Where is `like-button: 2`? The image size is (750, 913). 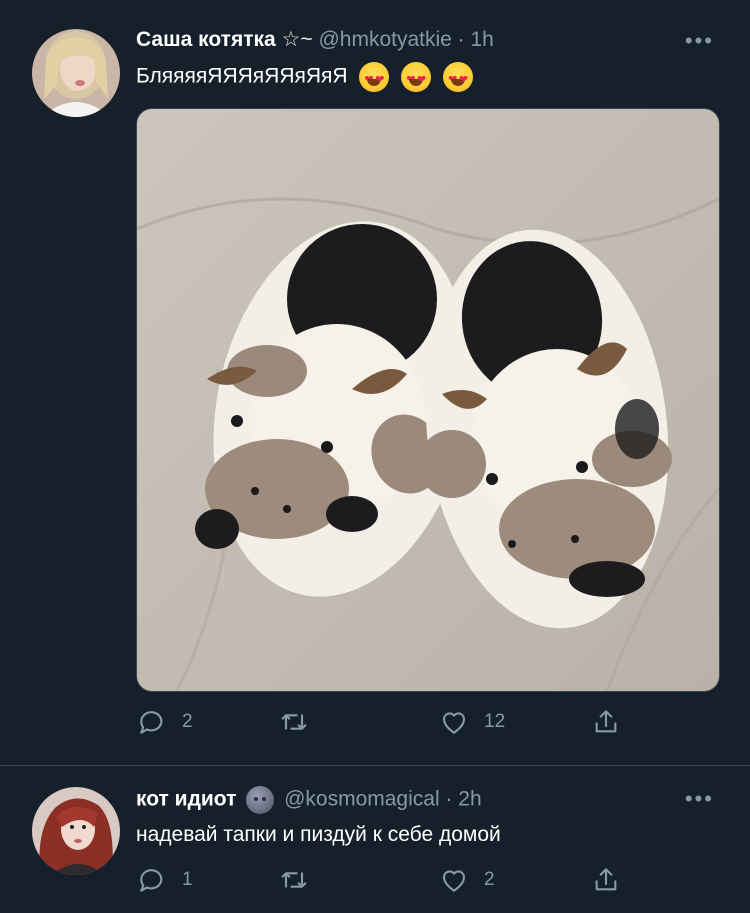
like-button: 2 is located at coordinates (466, 880).